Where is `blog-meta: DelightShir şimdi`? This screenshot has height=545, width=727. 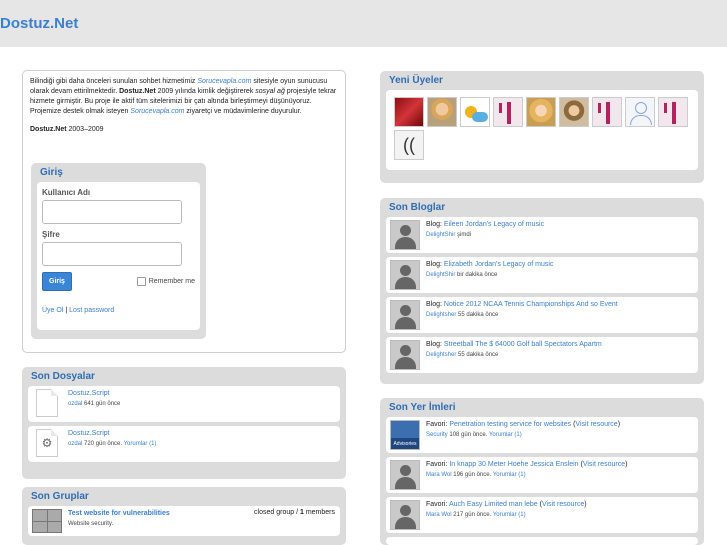
blog-meta: DelightShir şimdi is located at coordinates (448, 235).